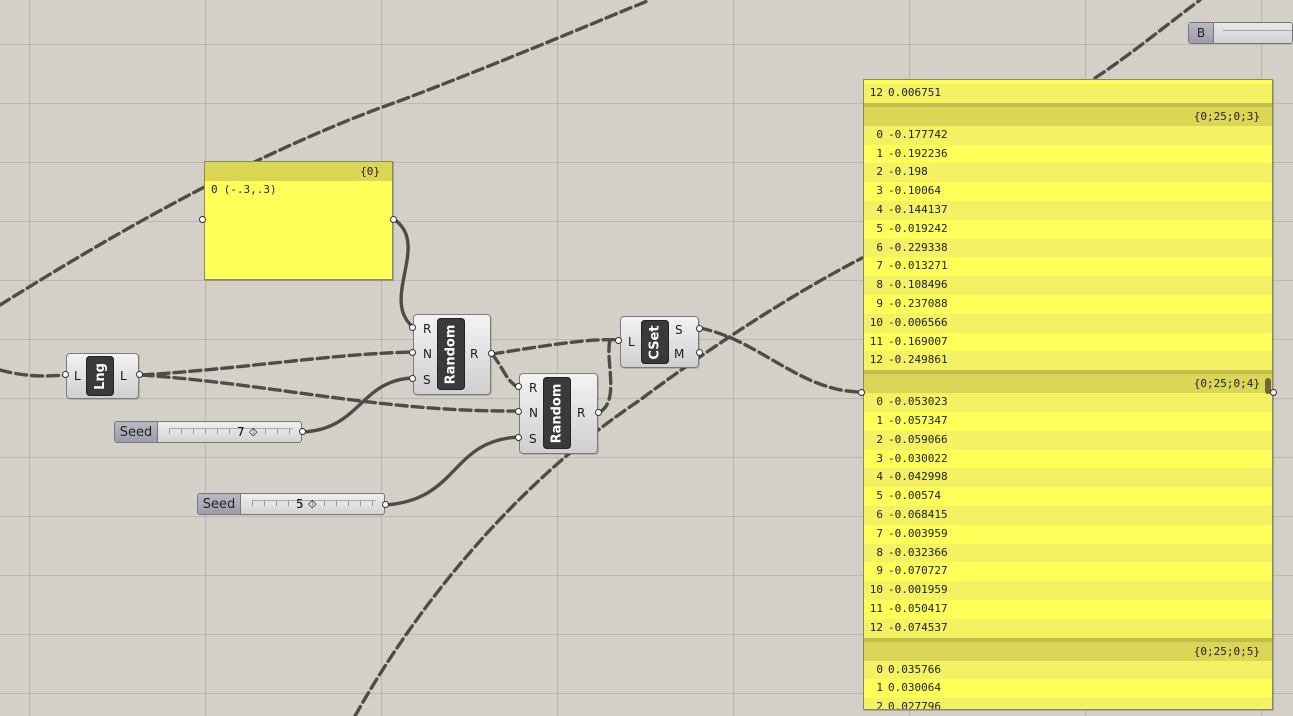 The image size is (1293, 716). I want to click on input-port-s: S, so click(427, 380).